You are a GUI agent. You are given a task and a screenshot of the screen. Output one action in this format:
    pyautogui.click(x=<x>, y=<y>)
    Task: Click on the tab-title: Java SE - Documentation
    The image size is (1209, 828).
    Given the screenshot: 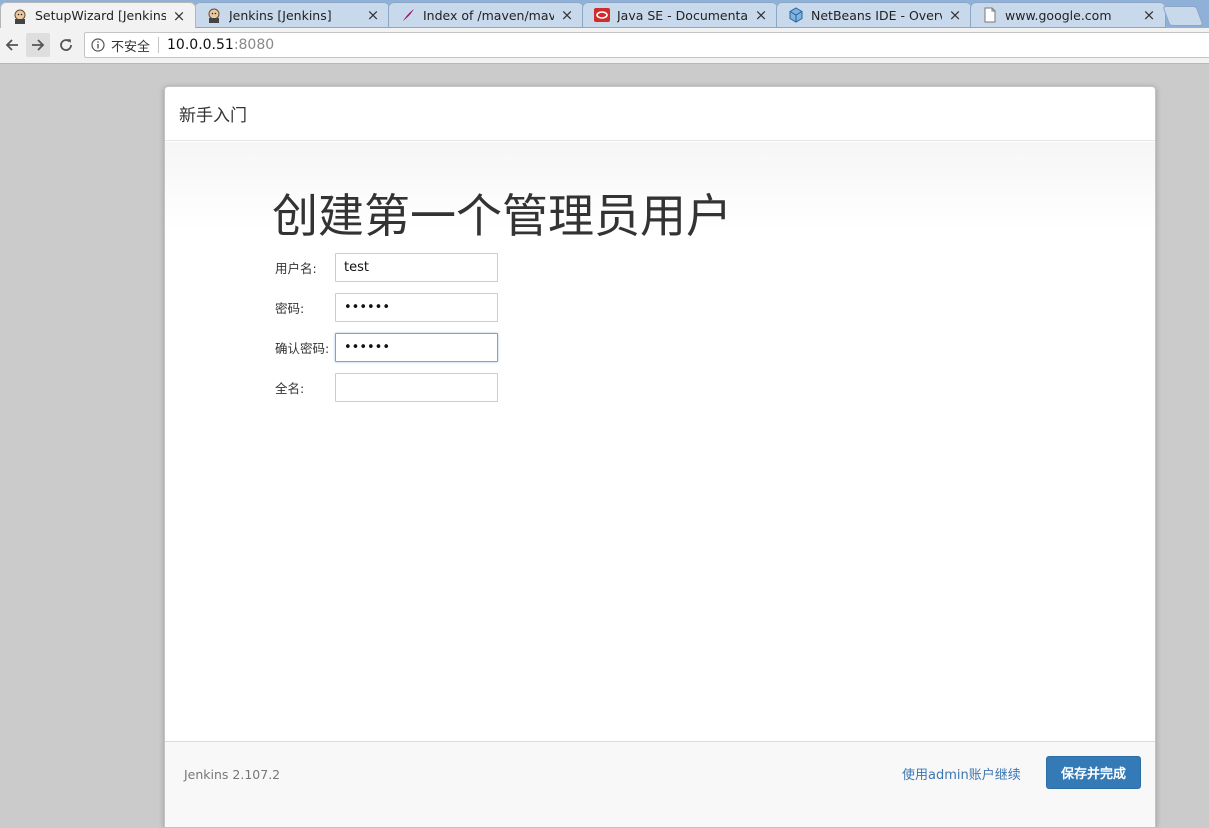 What is the action you would take?
    pyautogui.click(x=682, y=15)
    